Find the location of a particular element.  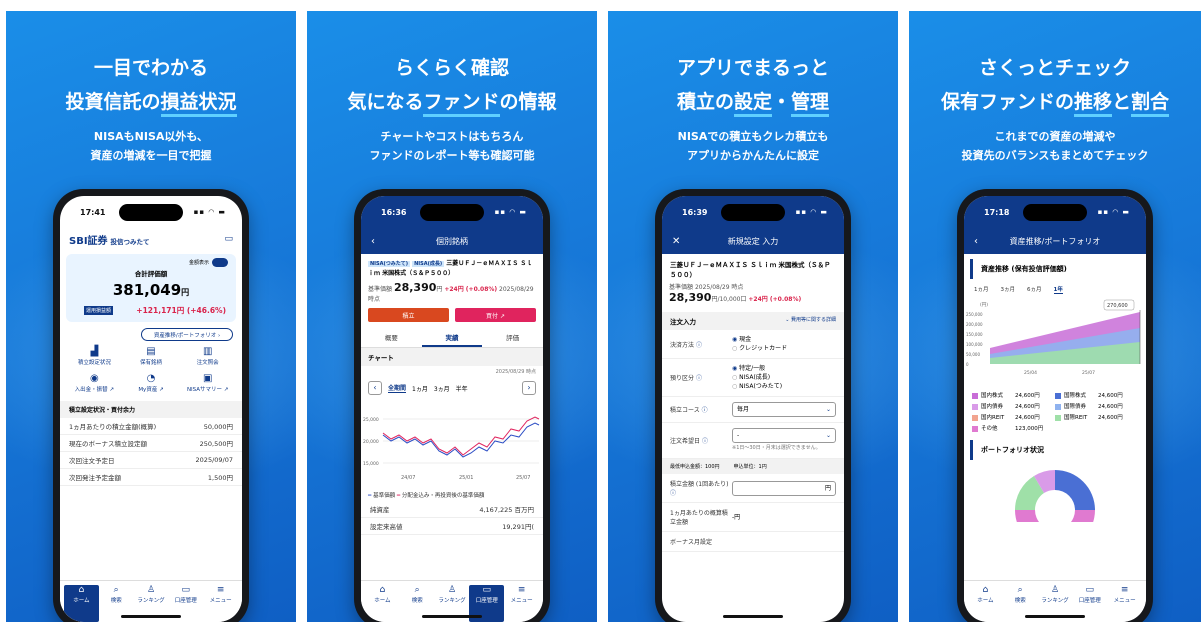

chevron-left-icon: ‹ is located at coordinates (375, 388).